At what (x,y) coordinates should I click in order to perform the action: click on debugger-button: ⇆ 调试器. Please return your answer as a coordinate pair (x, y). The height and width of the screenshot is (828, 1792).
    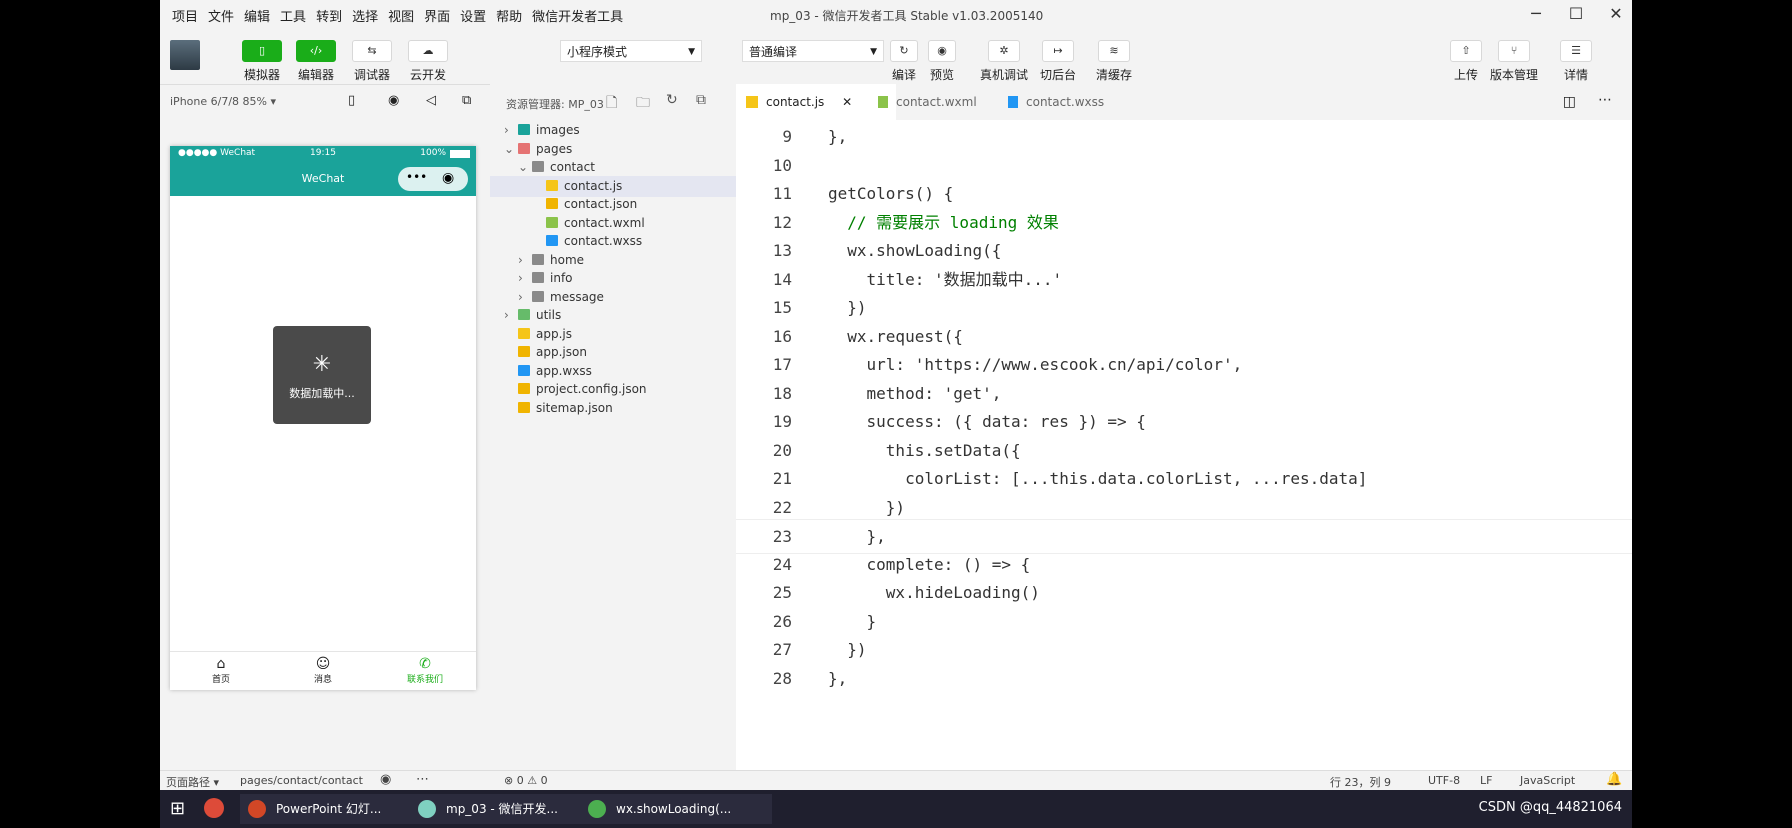
    Looking at the image, I should click on (372, 61).